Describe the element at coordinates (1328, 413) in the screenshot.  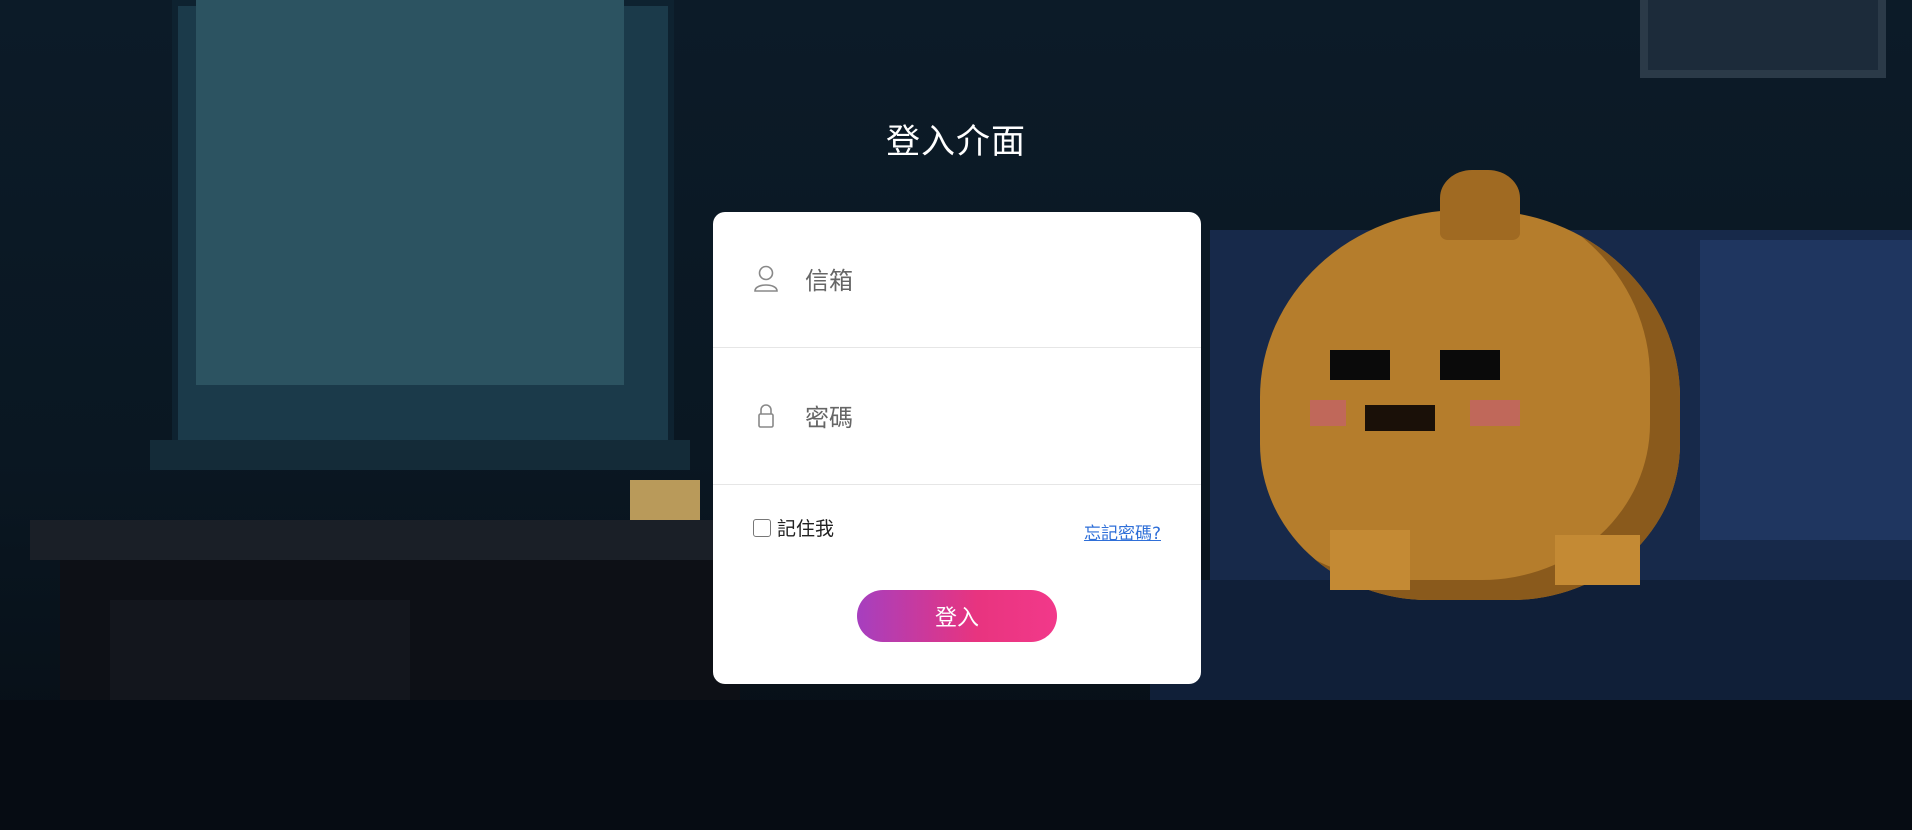
I see `background-potato-blush-left` at that location.